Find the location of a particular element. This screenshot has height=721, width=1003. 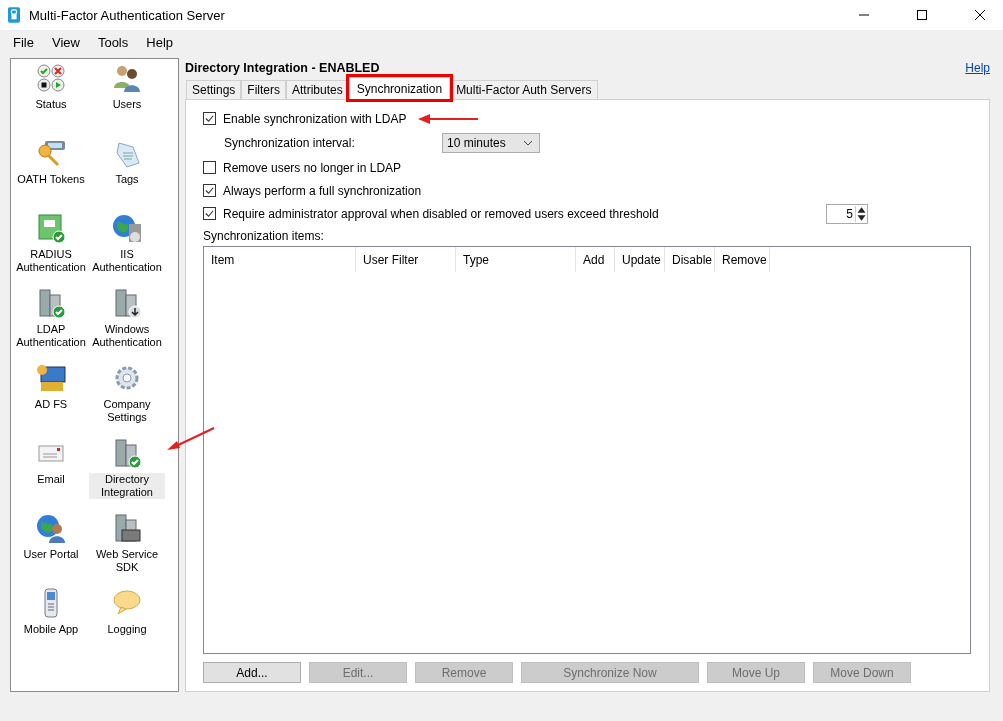

globe-server-icon is located at coordinates (127, 228).